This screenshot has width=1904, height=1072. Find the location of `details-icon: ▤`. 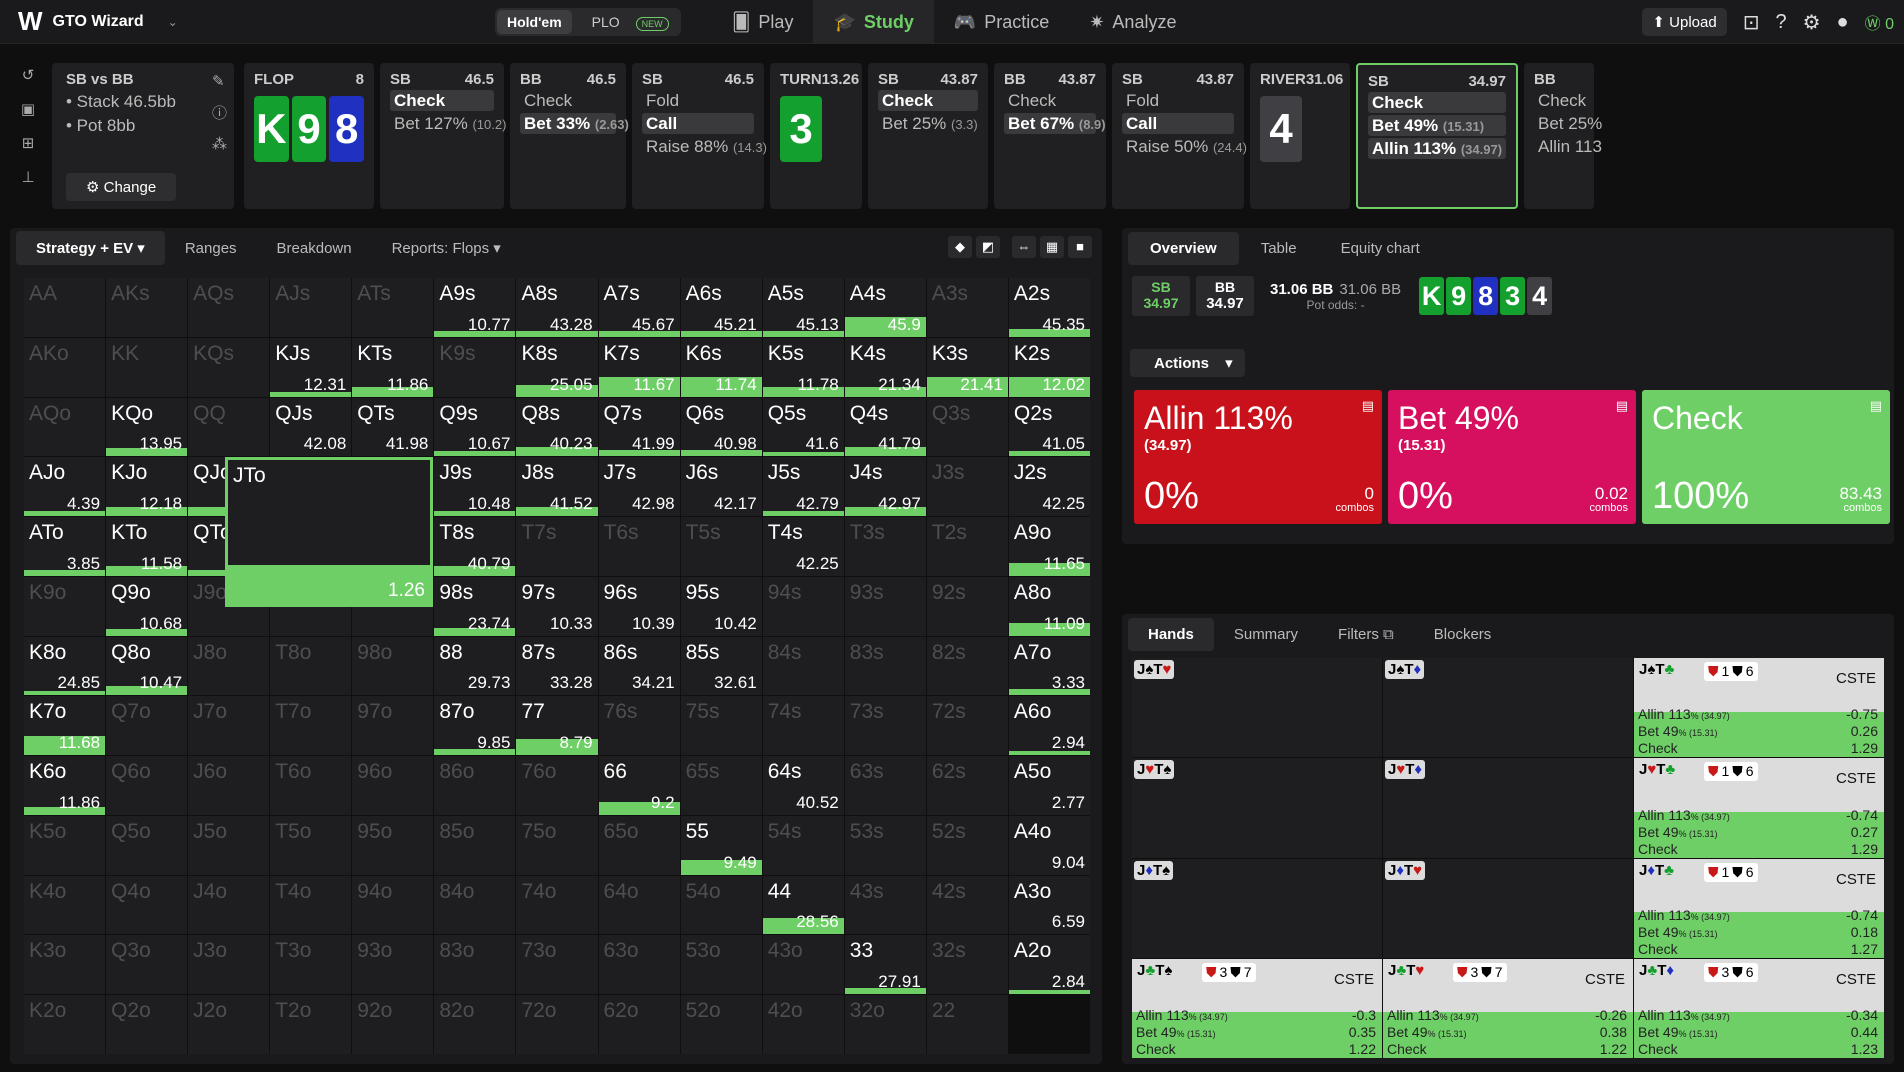

details-icon: ▤ is located at coordinates (1876, 406).